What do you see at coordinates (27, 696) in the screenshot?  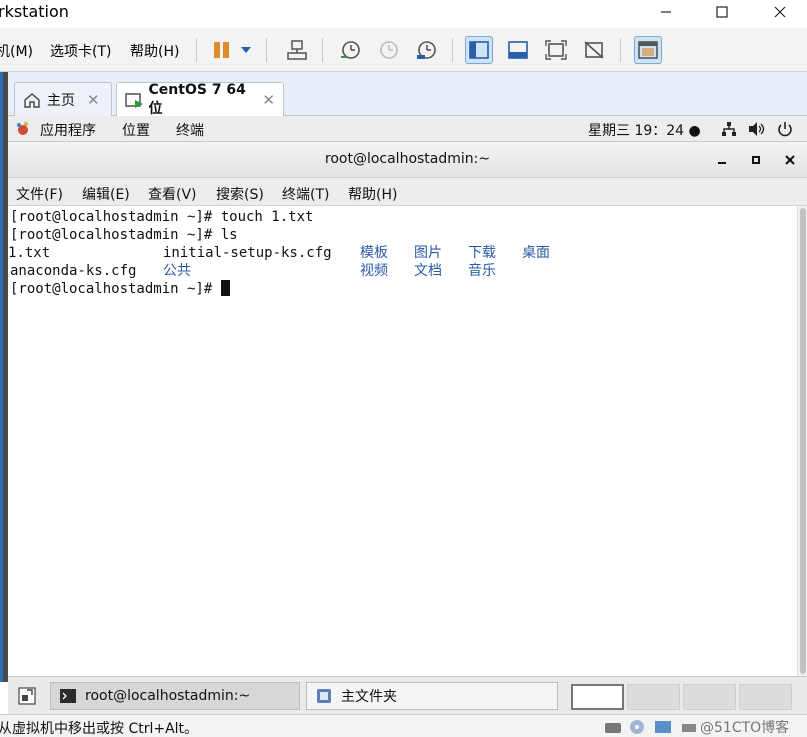 I see `show-desktop-icon` at bounding box center [27, 696].